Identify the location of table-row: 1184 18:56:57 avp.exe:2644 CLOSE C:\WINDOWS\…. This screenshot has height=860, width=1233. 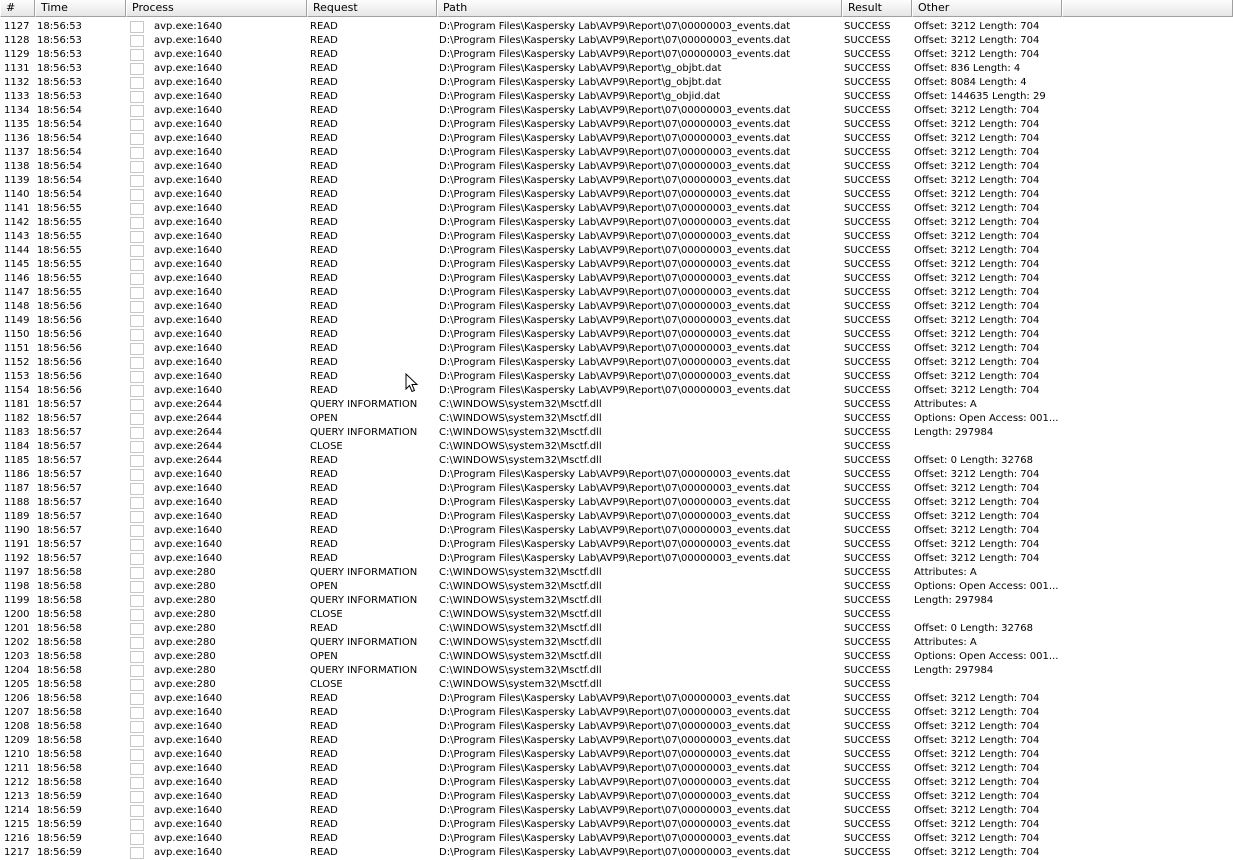
(616, 447).